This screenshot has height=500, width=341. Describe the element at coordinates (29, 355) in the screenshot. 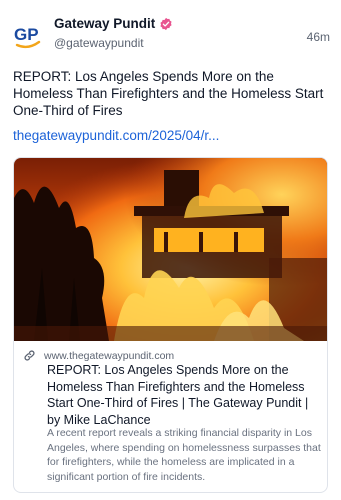

I see `link-icon` at that location.